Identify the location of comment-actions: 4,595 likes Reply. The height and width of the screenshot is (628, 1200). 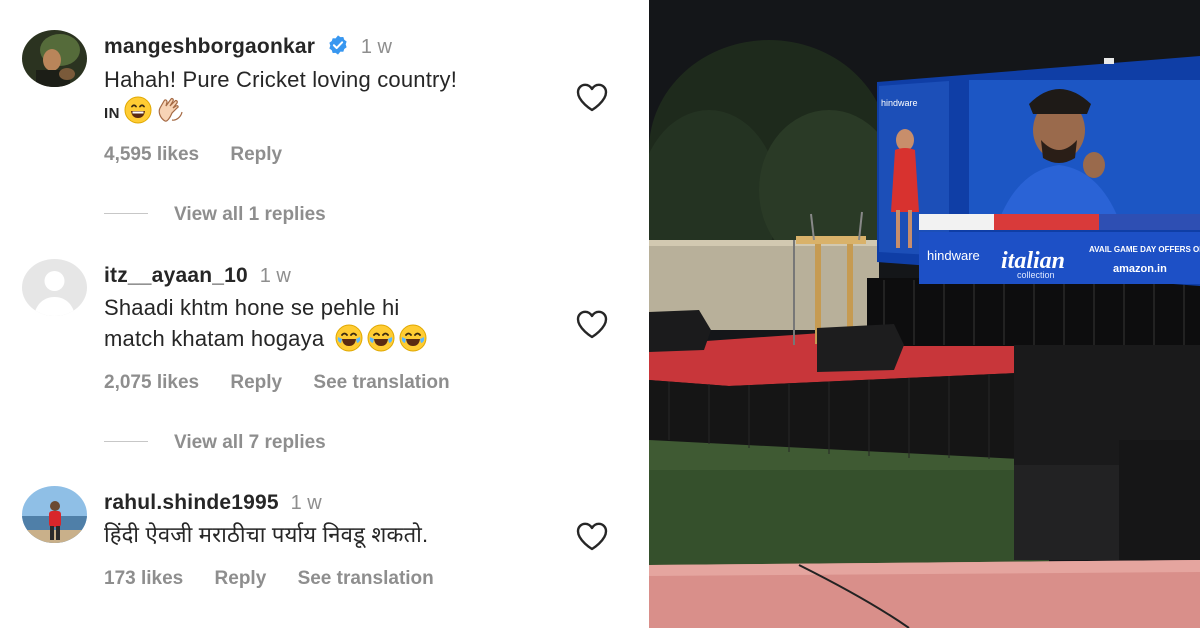
(206, 155).